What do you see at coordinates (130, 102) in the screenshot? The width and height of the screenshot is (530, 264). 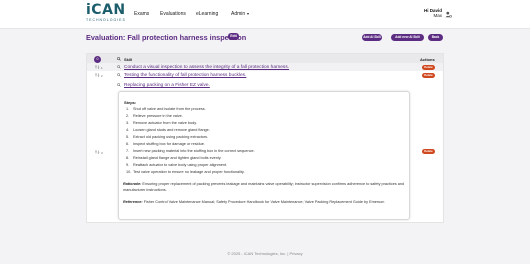 I see `steps-heading: Steps:` at bounding box center [130, 102].